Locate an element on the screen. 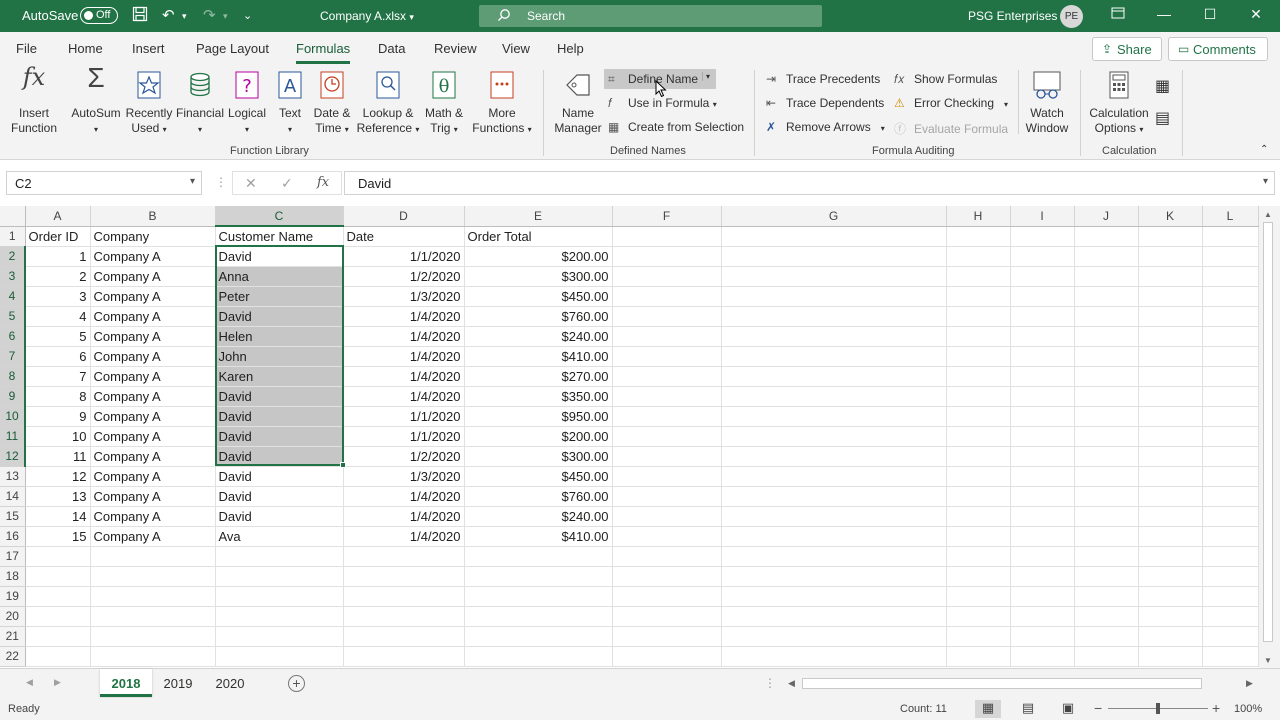 The width and height of the screenshot is (1280, 720). cell: 1/2/2020 is located at coordinates (404, 276).